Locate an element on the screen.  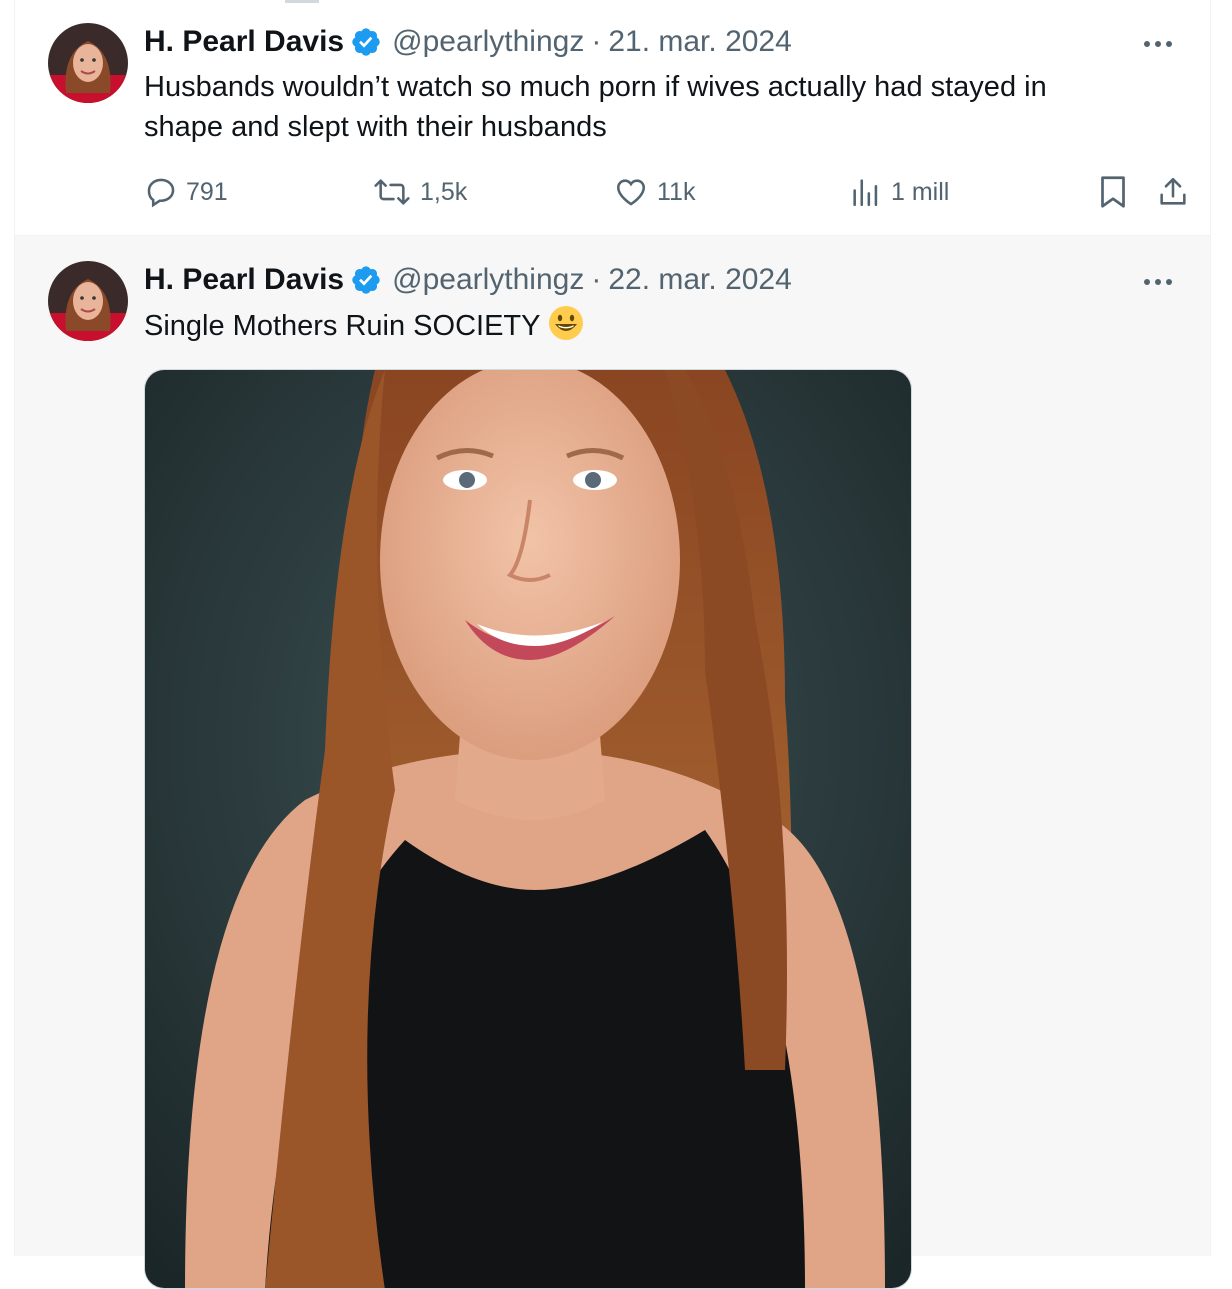
repost-icon is located at coordinates (392, 192).